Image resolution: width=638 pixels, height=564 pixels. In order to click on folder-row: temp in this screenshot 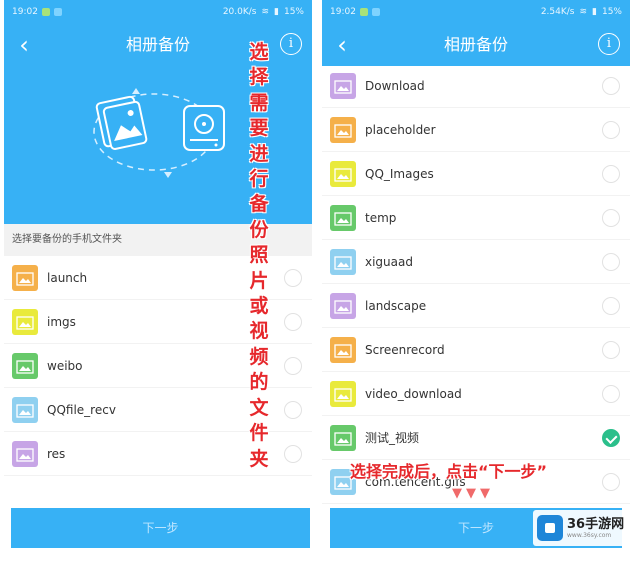, I will do `click(476, 218)`.